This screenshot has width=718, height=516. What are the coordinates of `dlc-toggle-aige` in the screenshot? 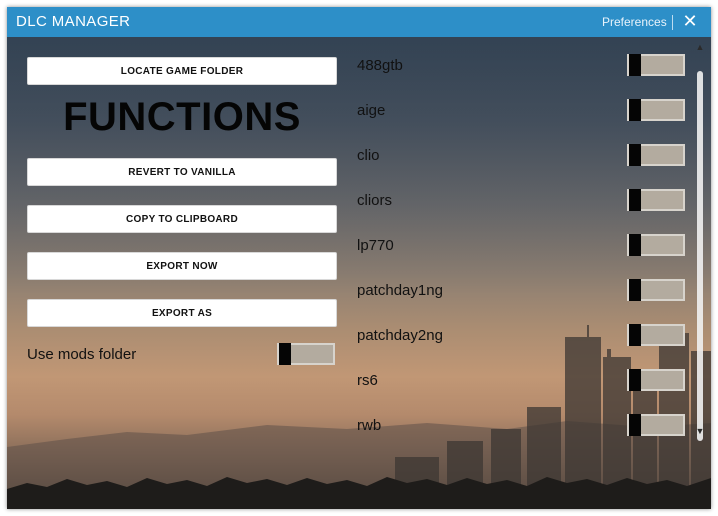 It's located at (656, 110).